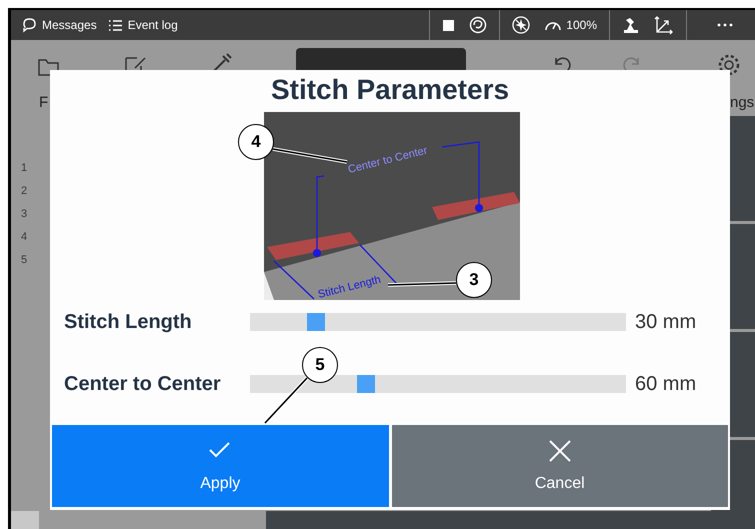 The height and width of the screenshot is (529, 755). What do you see at coordinates (390, 90) in the screenshot?
I see `dialog-title: Stitch Parameters` at bounding box center [390, 90].